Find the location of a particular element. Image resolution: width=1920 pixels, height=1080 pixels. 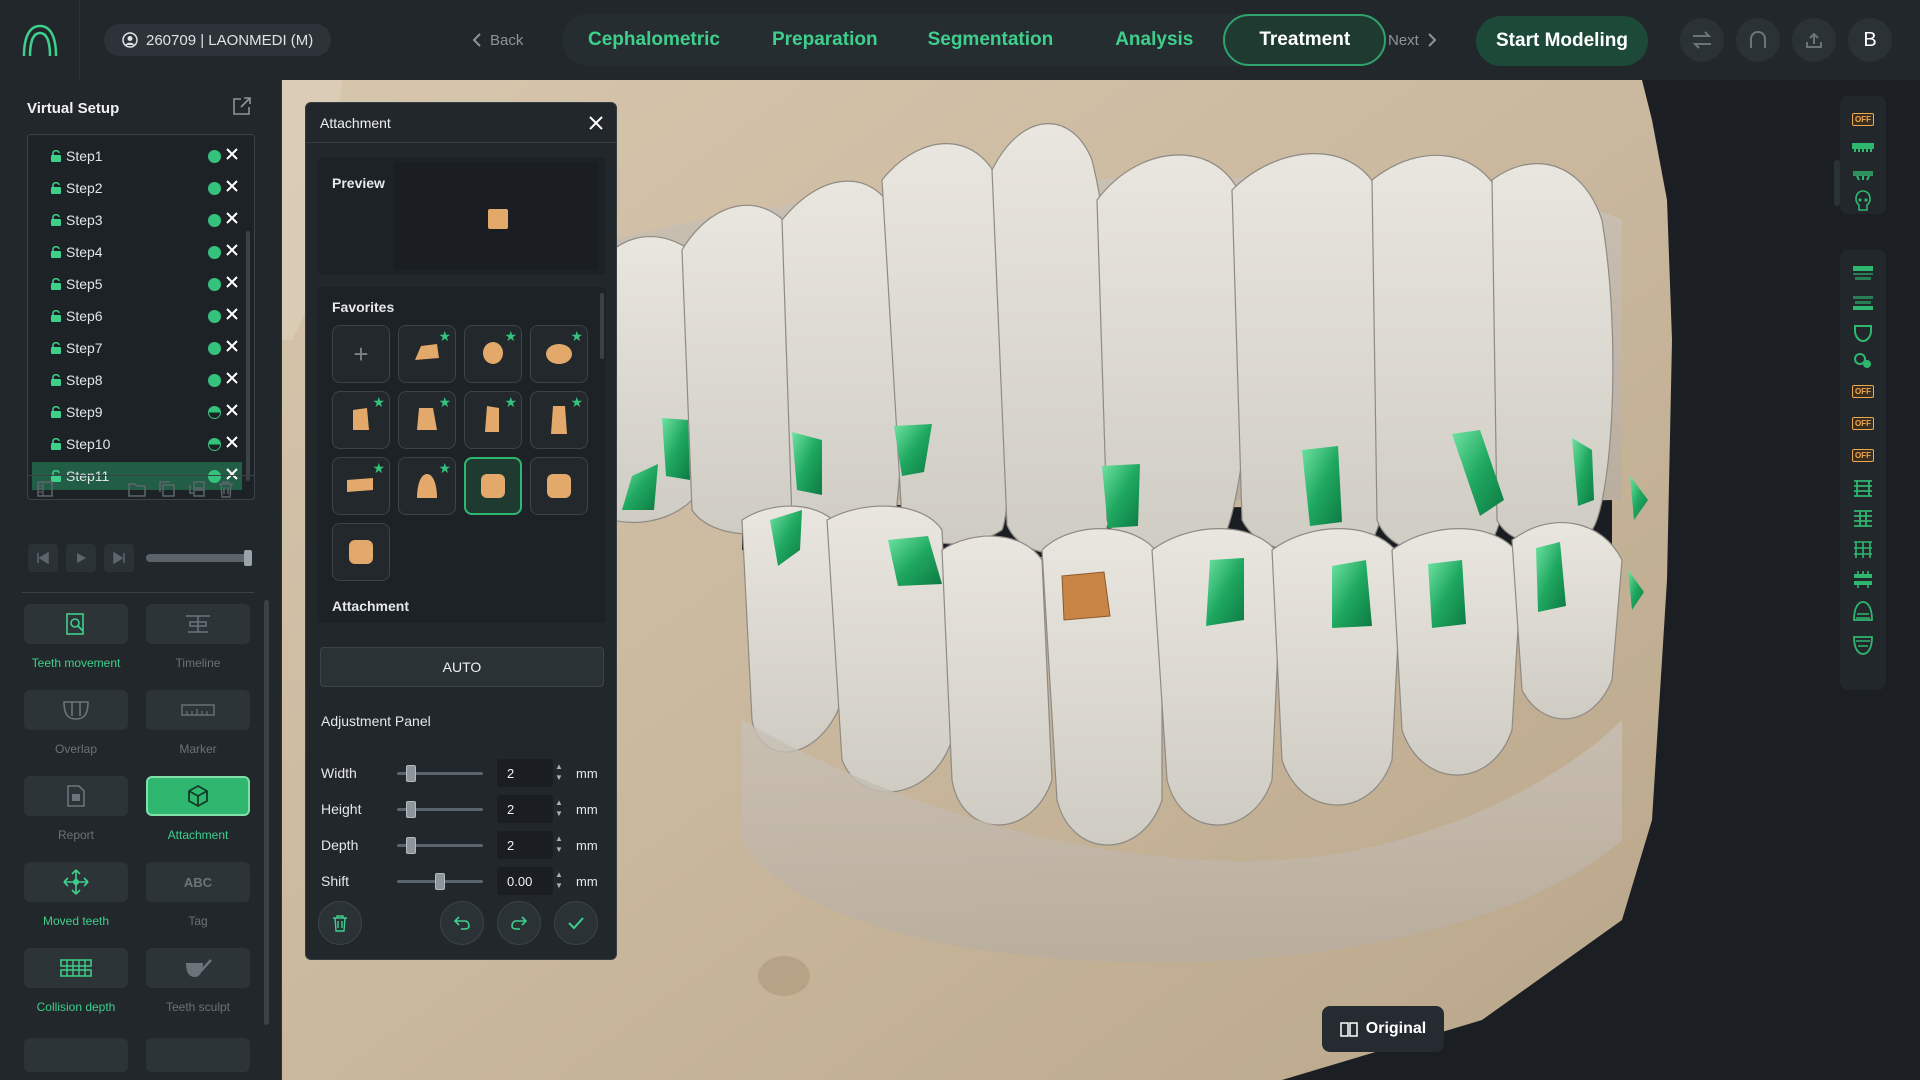

tool-report: Report is located at coordinates (76, 809).